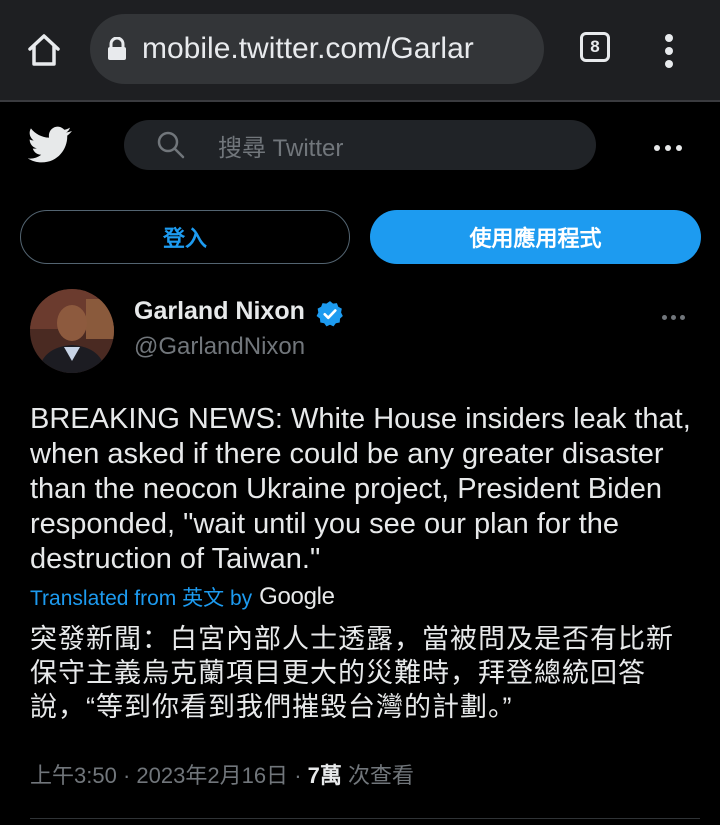 This screenshot has height=825, width=720. Describe the element at coordinates (50, 145) in the screenshot. I see `twitter-bird-icon` at that location.